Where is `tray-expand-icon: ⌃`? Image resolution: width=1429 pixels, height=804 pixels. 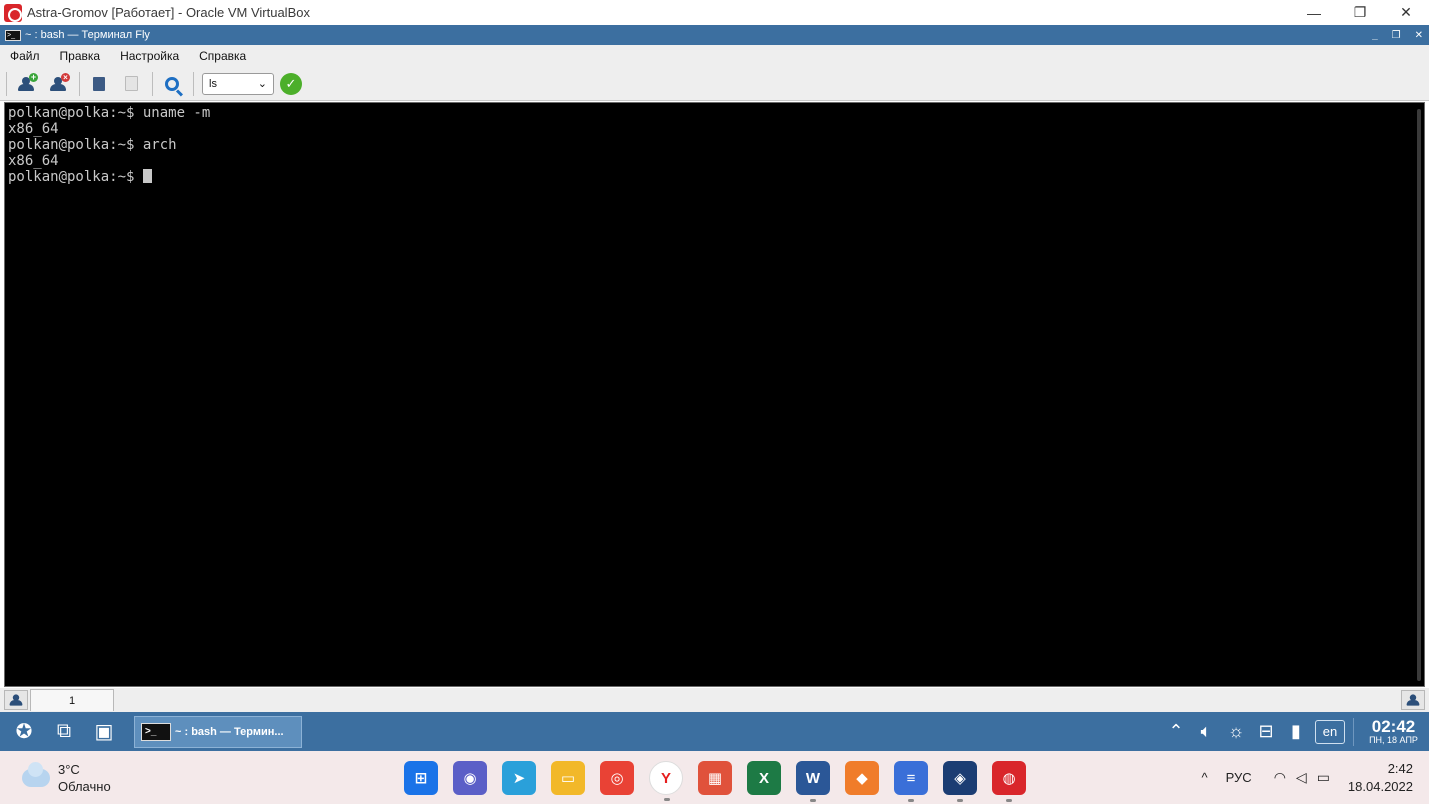 tray-expand-icon: ⌃ is located at coordinates (1176, 732).